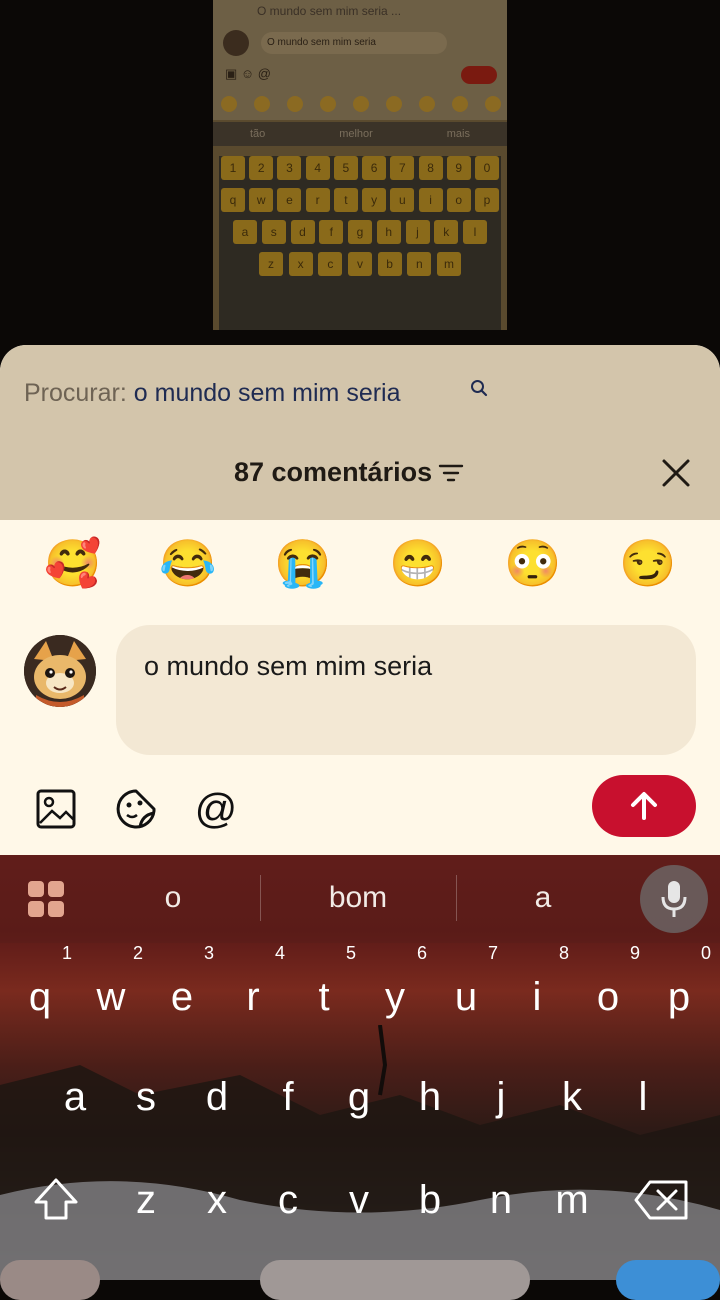  Describe the element at coordinates (146, 1097) in the screenshot. I see `key-s: s` at that location.